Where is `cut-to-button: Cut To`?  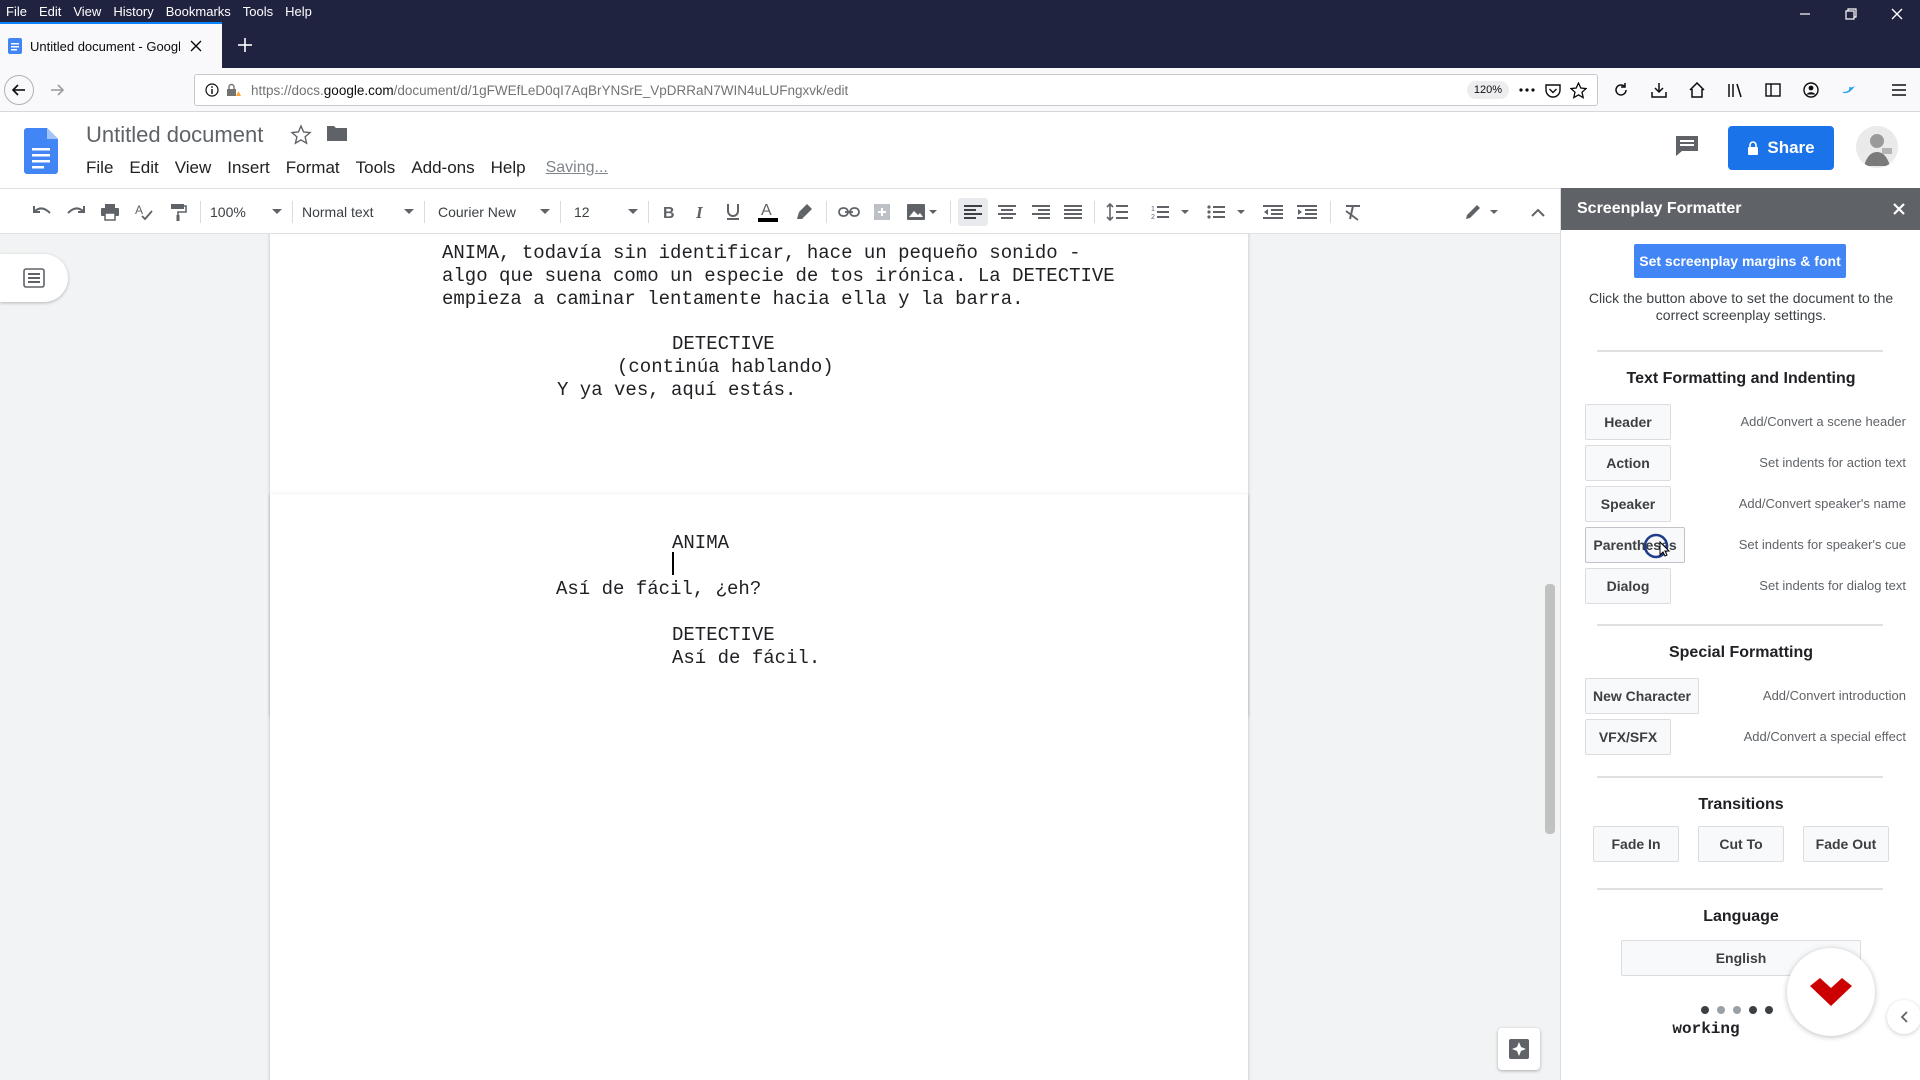 cut-to-button: Cut To is located at coordinates (1741, 844).